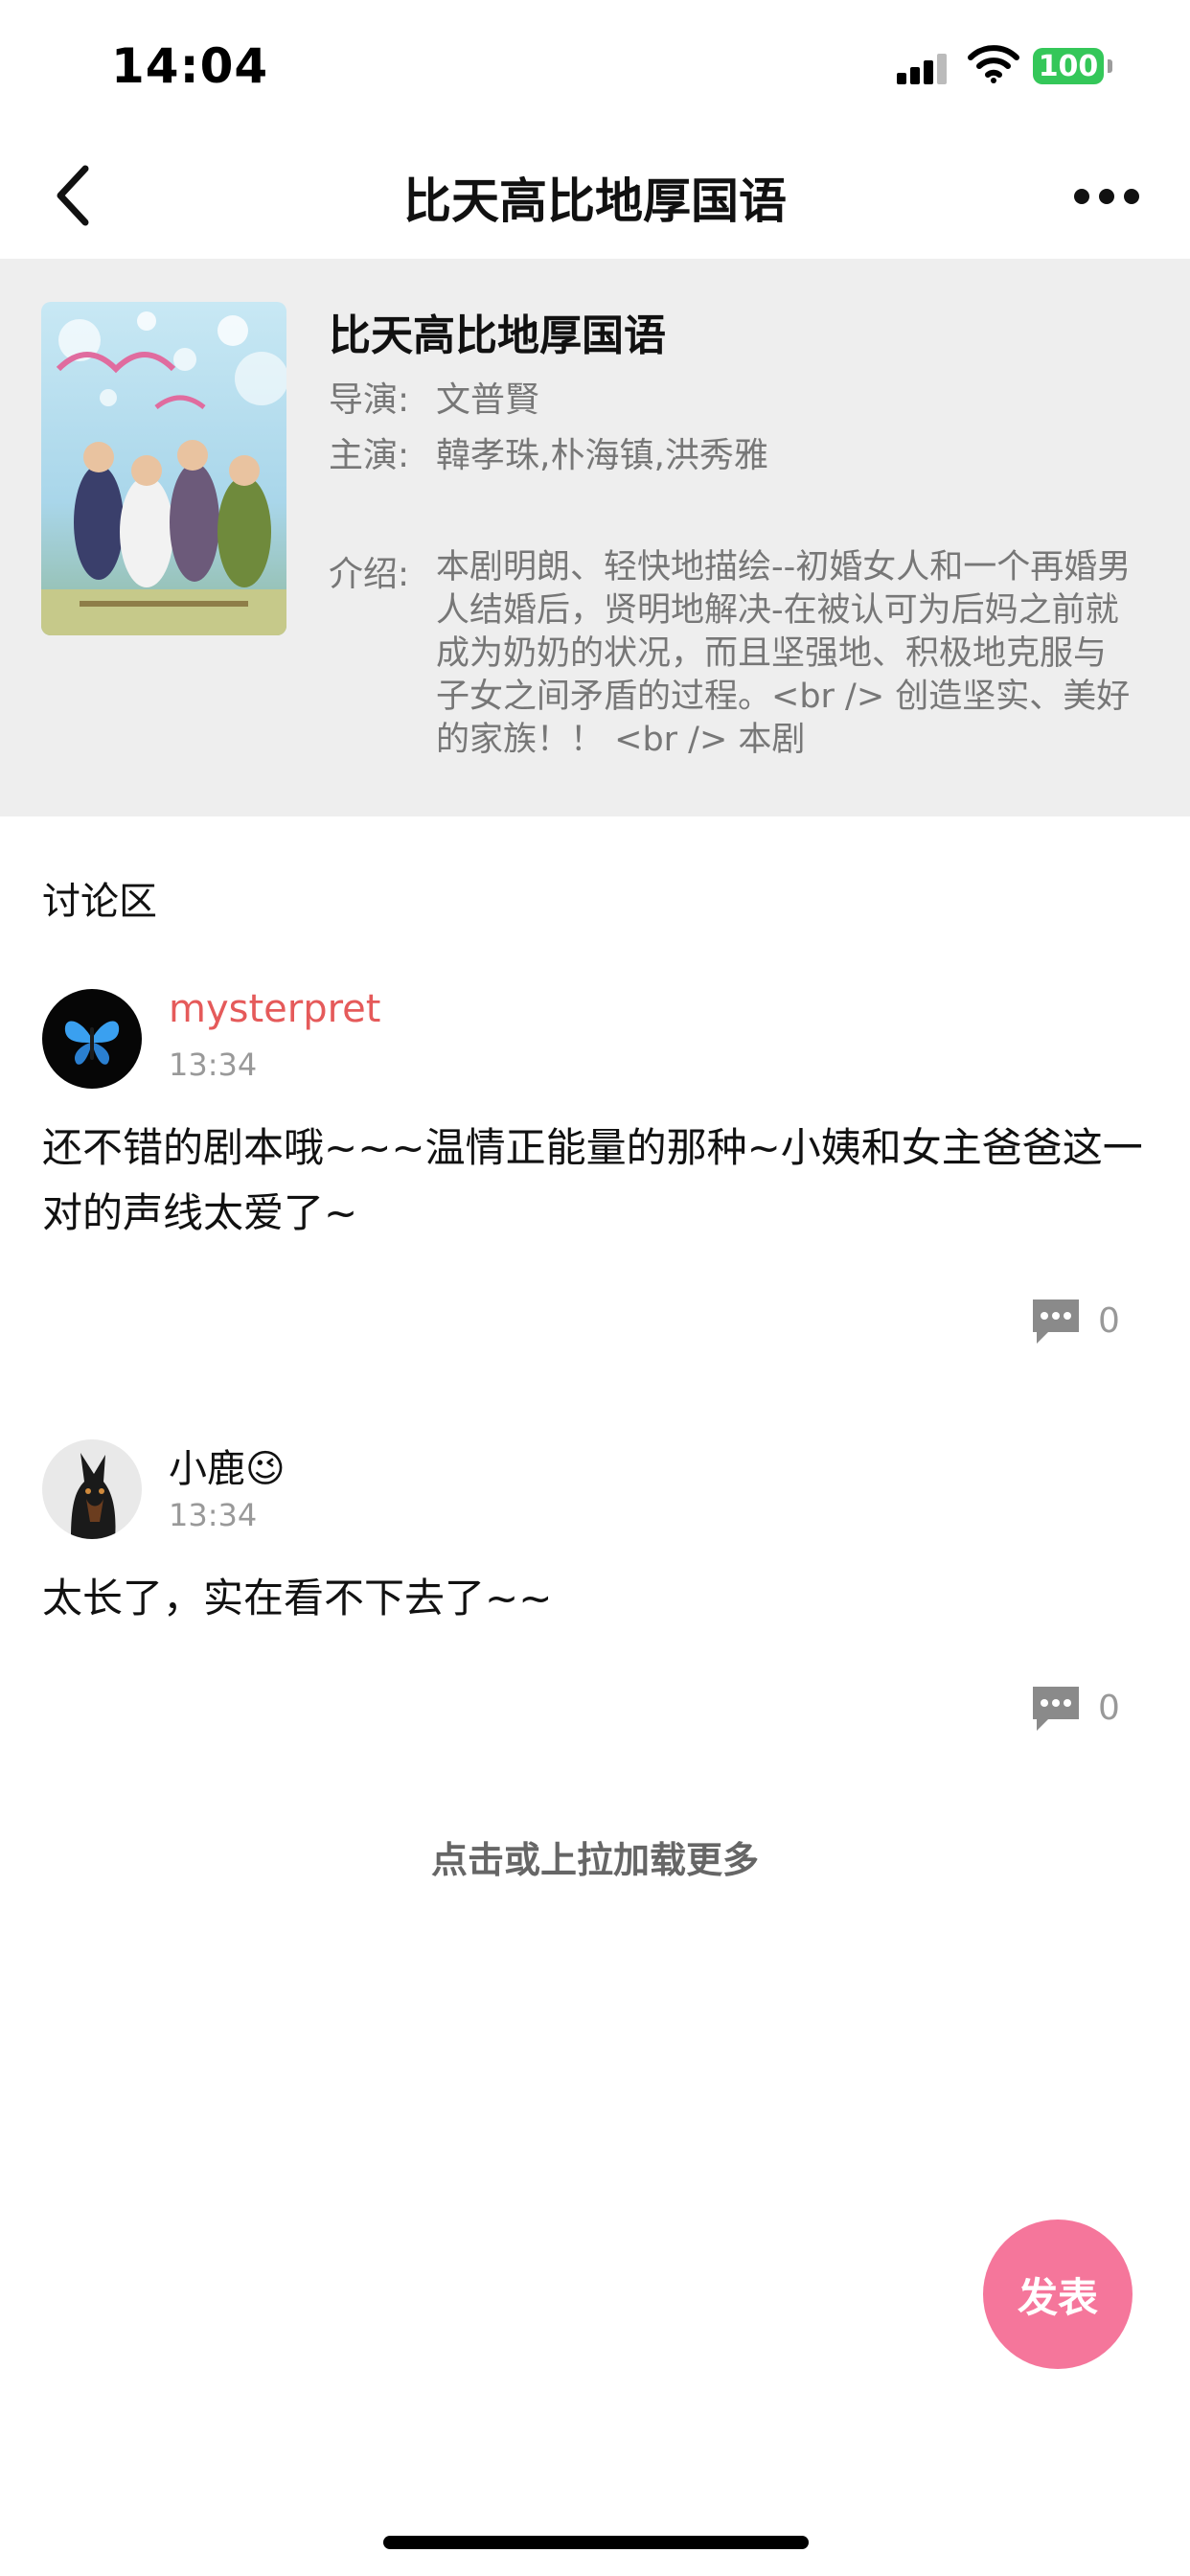 This screenshot has width=1190, height=2576. What do you see at coordinates (488, 400) in the screenshot?
I see `director-value: 文普賢` at bounding box center [488, 400].